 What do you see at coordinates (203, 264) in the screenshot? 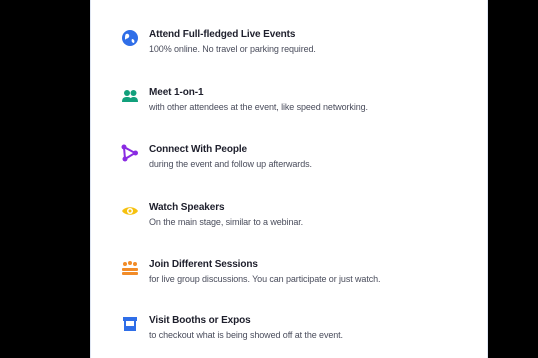
I see `feature-title: Join Different Sessions` at bounding box center [203, 264].